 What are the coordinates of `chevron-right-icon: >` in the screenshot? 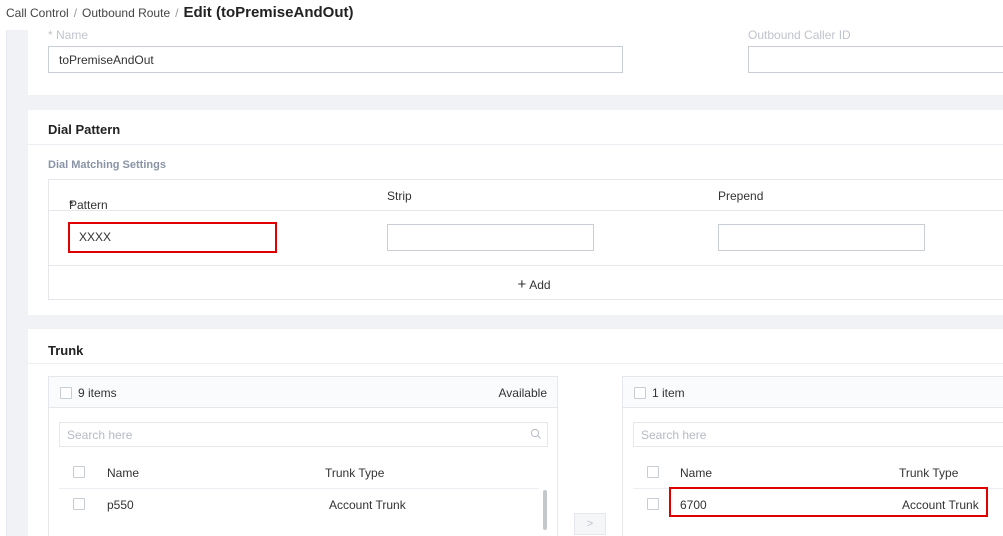 It's located at (590, 524).